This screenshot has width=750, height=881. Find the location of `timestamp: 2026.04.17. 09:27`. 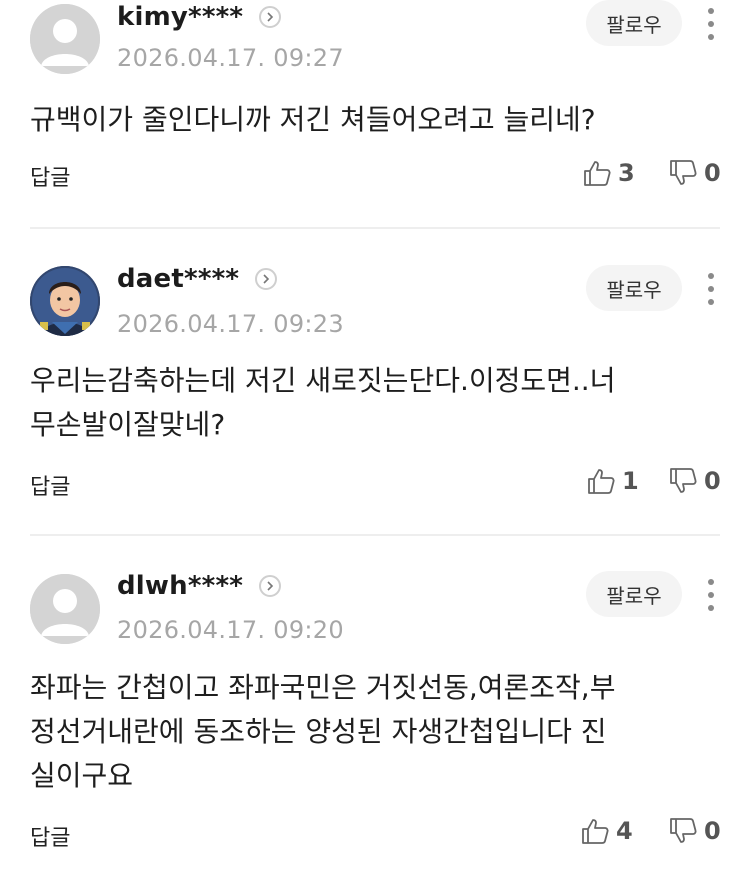

timestamp: 2026.04.17. 09:27 is located at coordinates (230, 58).